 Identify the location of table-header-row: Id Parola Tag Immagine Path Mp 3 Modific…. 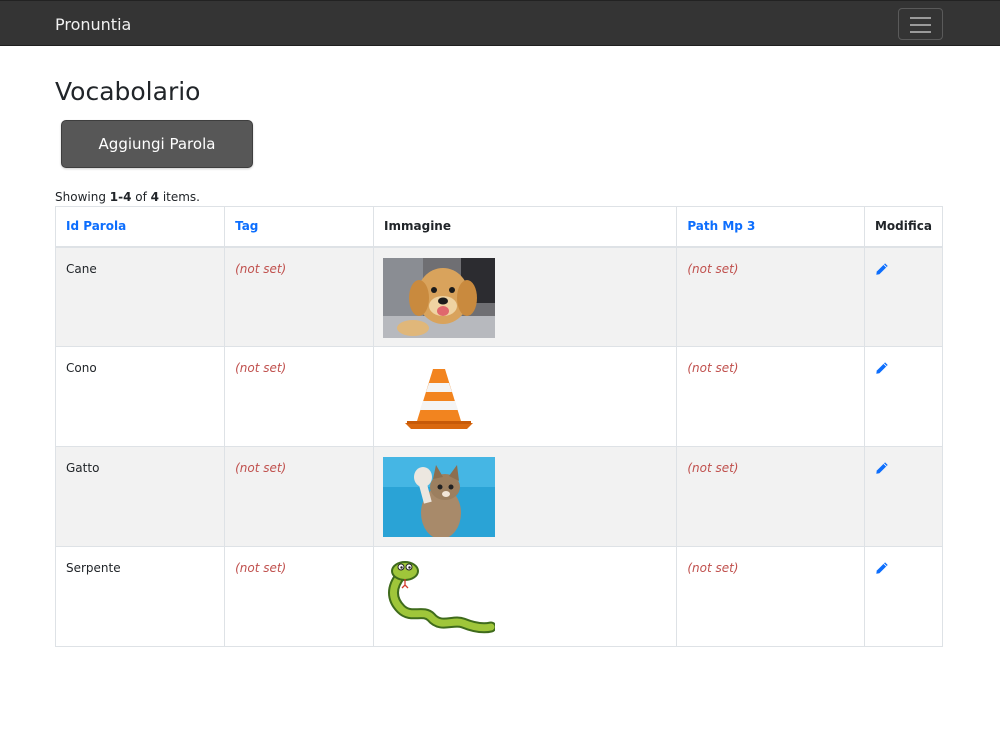
(499, 227).